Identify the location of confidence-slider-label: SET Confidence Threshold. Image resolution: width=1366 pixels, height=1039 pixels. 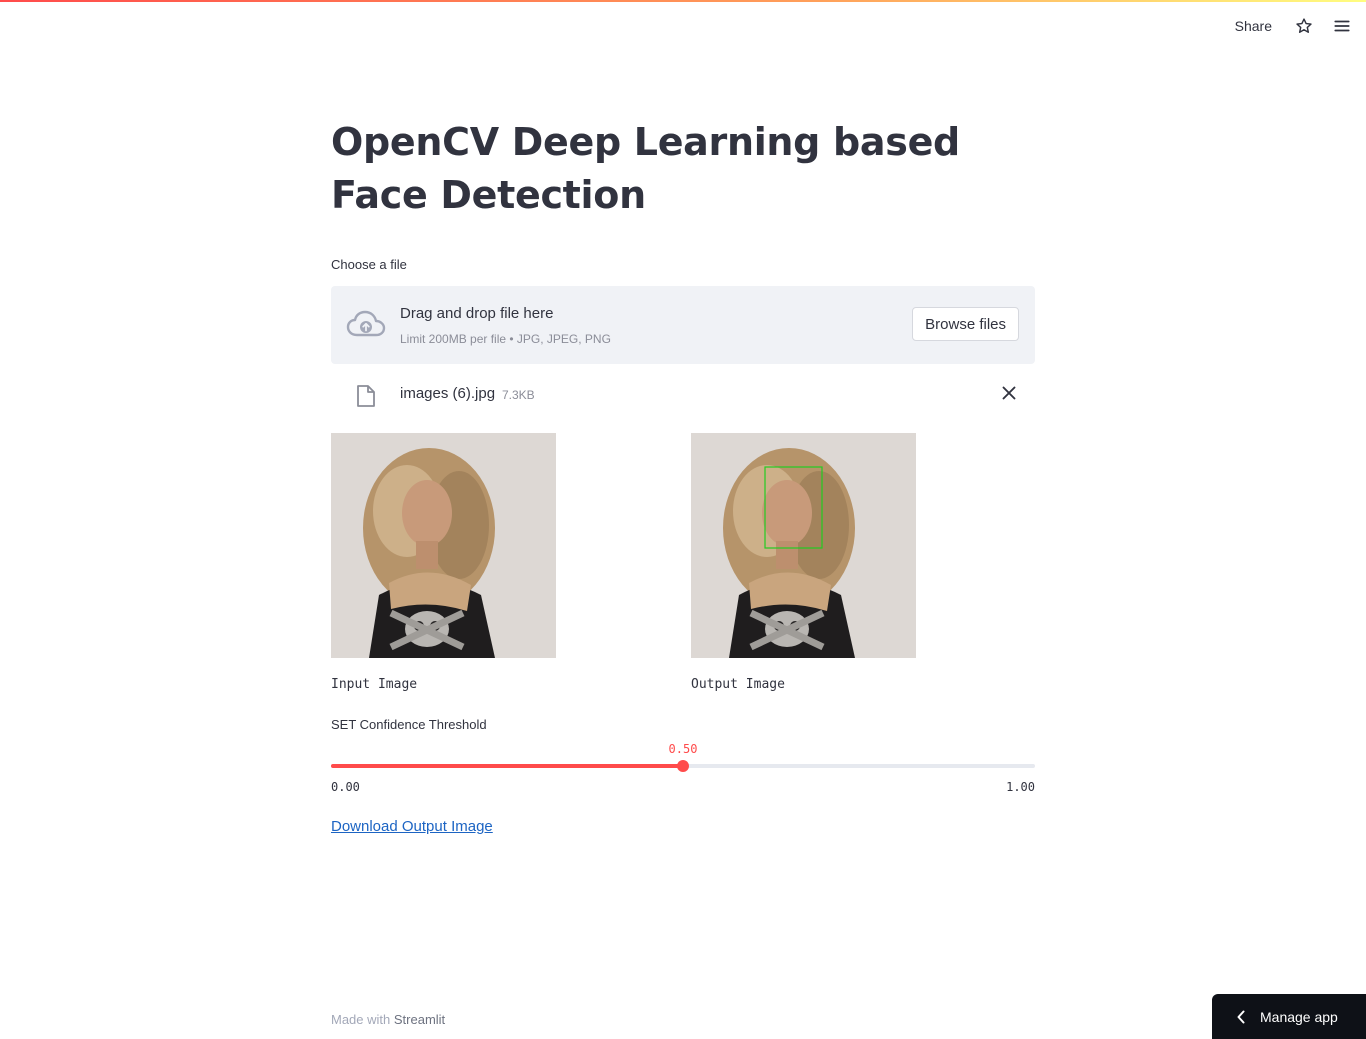
(409, 724).